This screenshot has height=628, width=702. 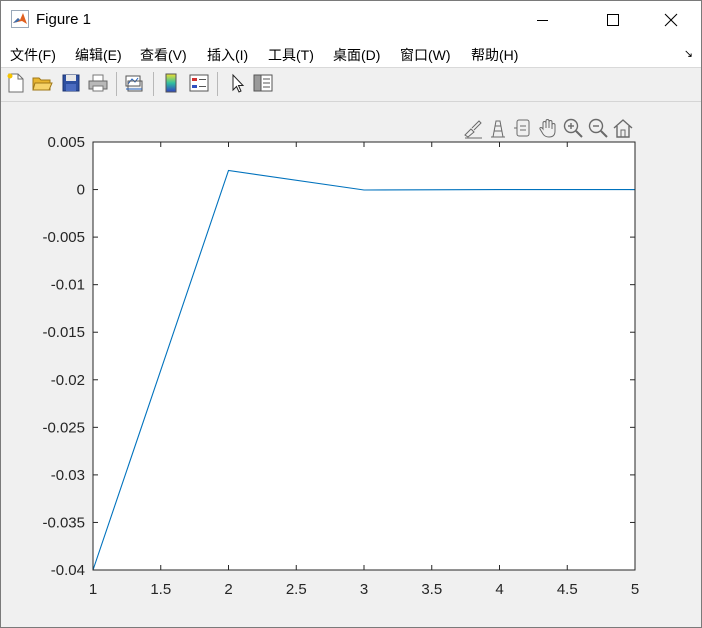 I want to click on pan-icon, so click(x=548, y=128).